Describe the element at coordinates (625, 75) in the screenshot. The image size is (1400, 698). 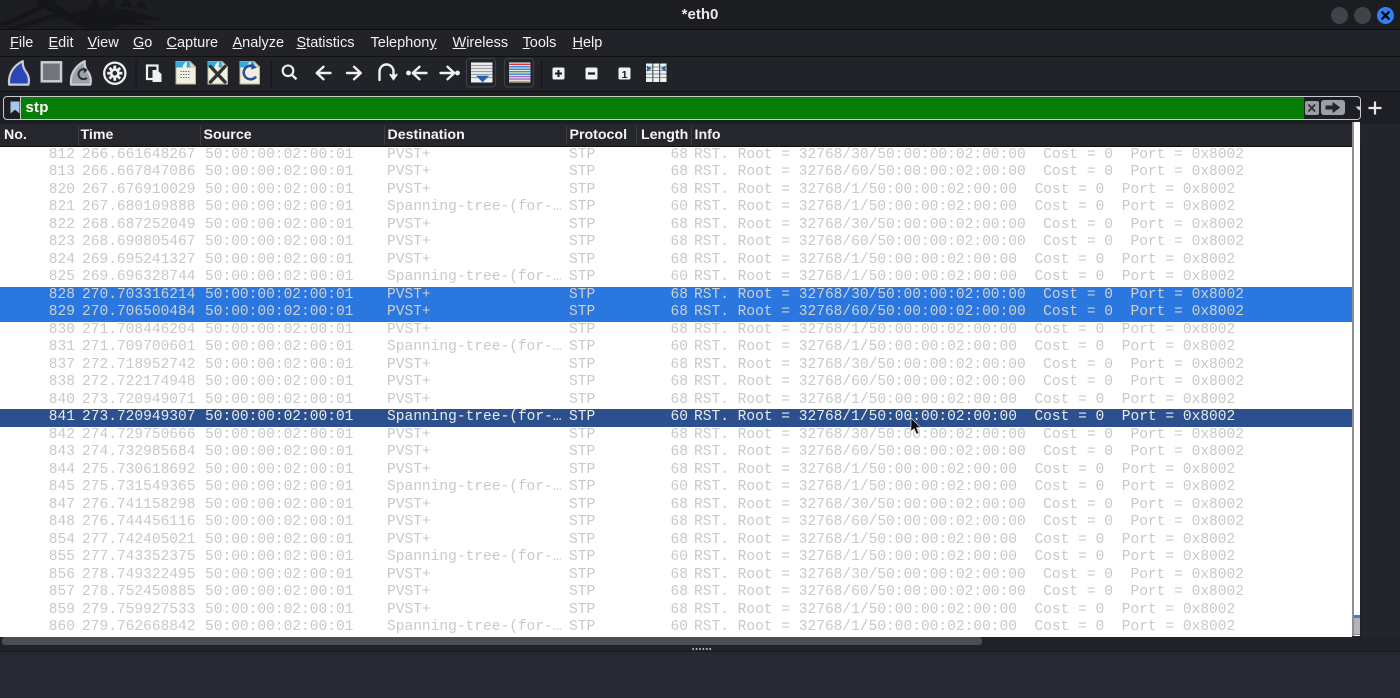
I see `svg-text: 1` at that location.